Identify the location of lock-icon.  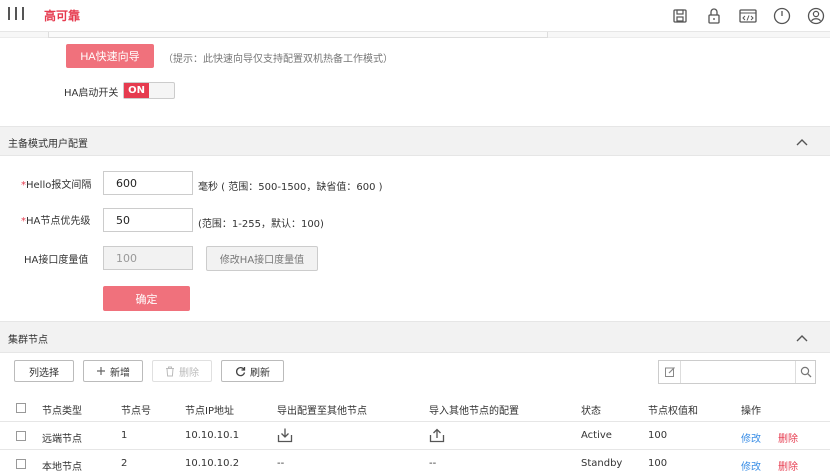
(714, 16).